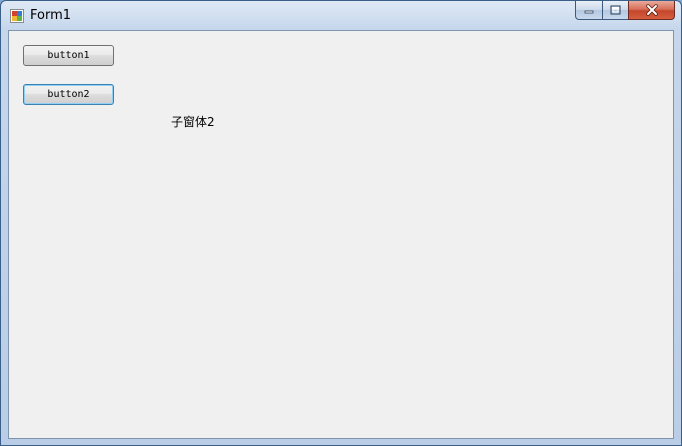  What do you see at coordinates (51, 15) in the screenshot?
I see `window-title: Form1` at bounding box center [51, 15].